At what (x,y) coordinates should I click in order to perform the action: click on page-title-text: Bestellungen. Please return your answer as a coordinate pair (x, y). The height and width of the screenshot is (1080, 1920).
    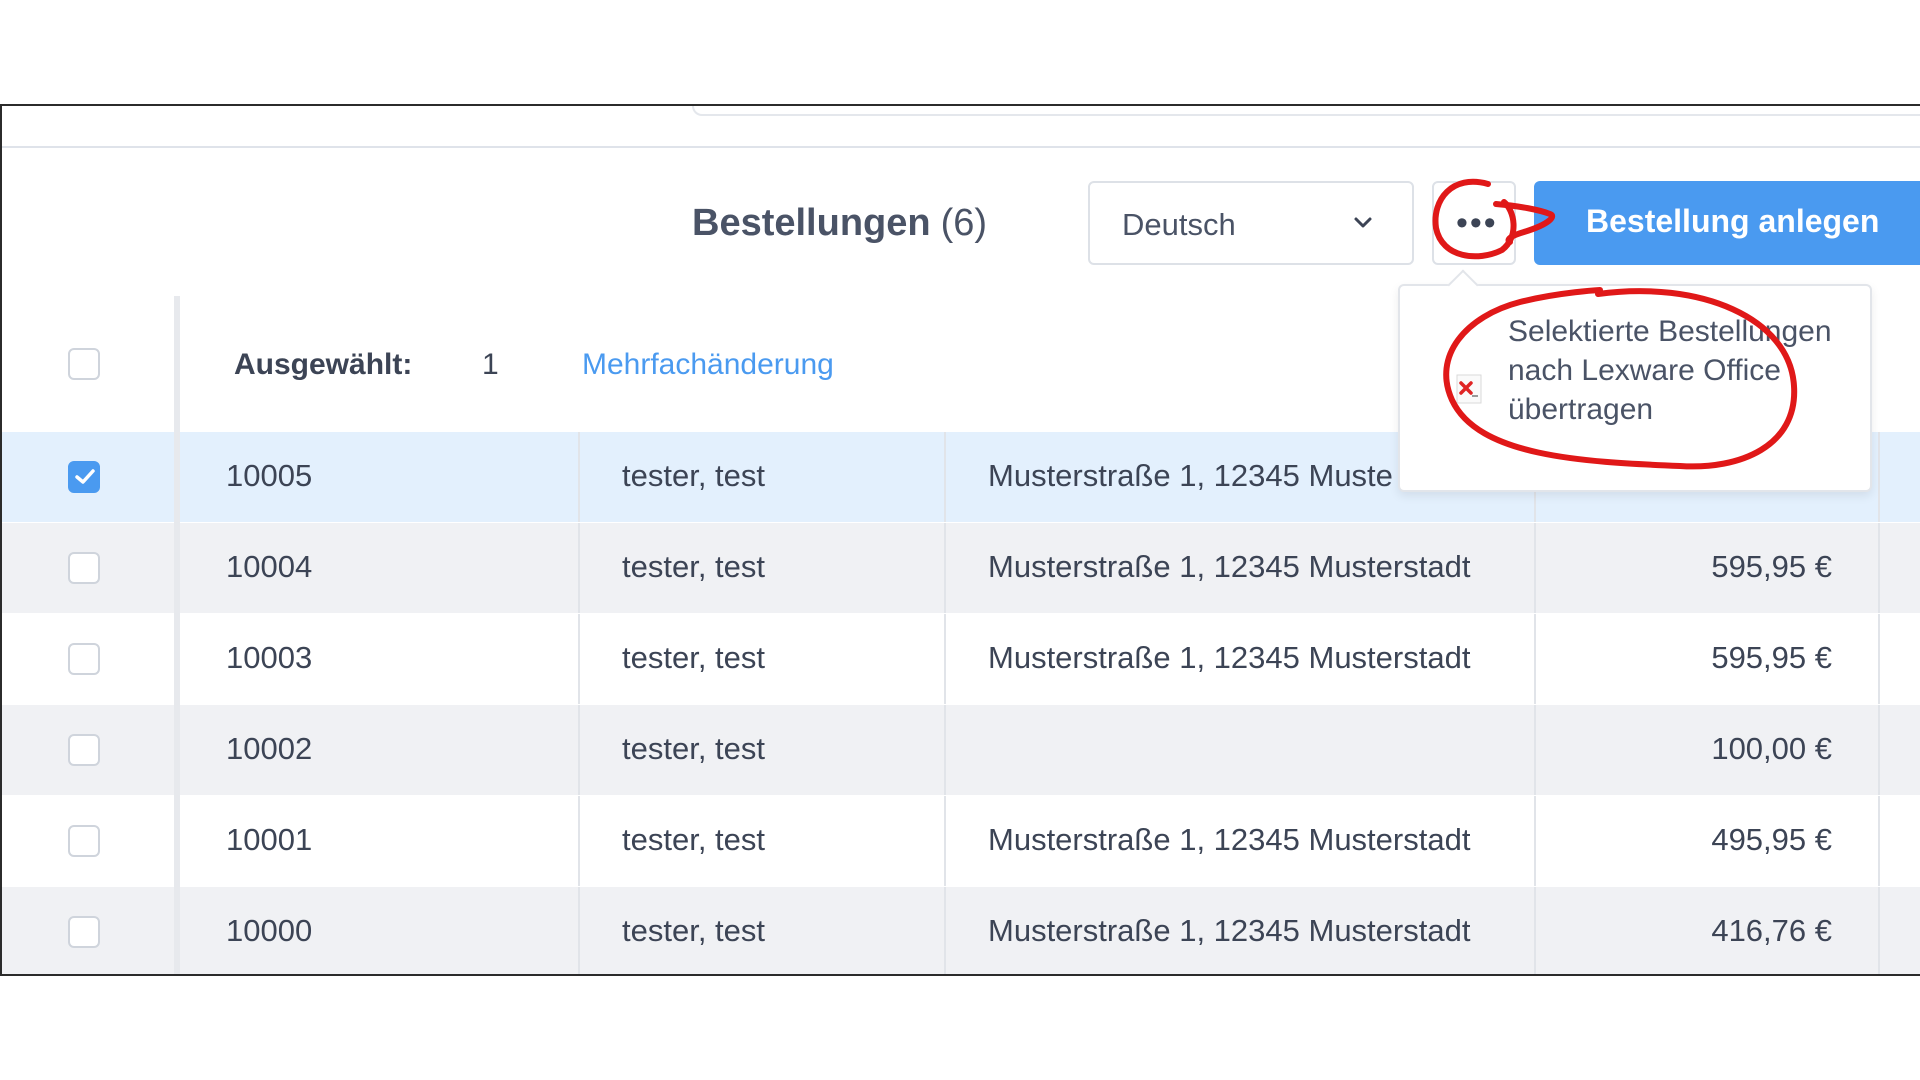
    Looking at the image, I should click on (811, 223).